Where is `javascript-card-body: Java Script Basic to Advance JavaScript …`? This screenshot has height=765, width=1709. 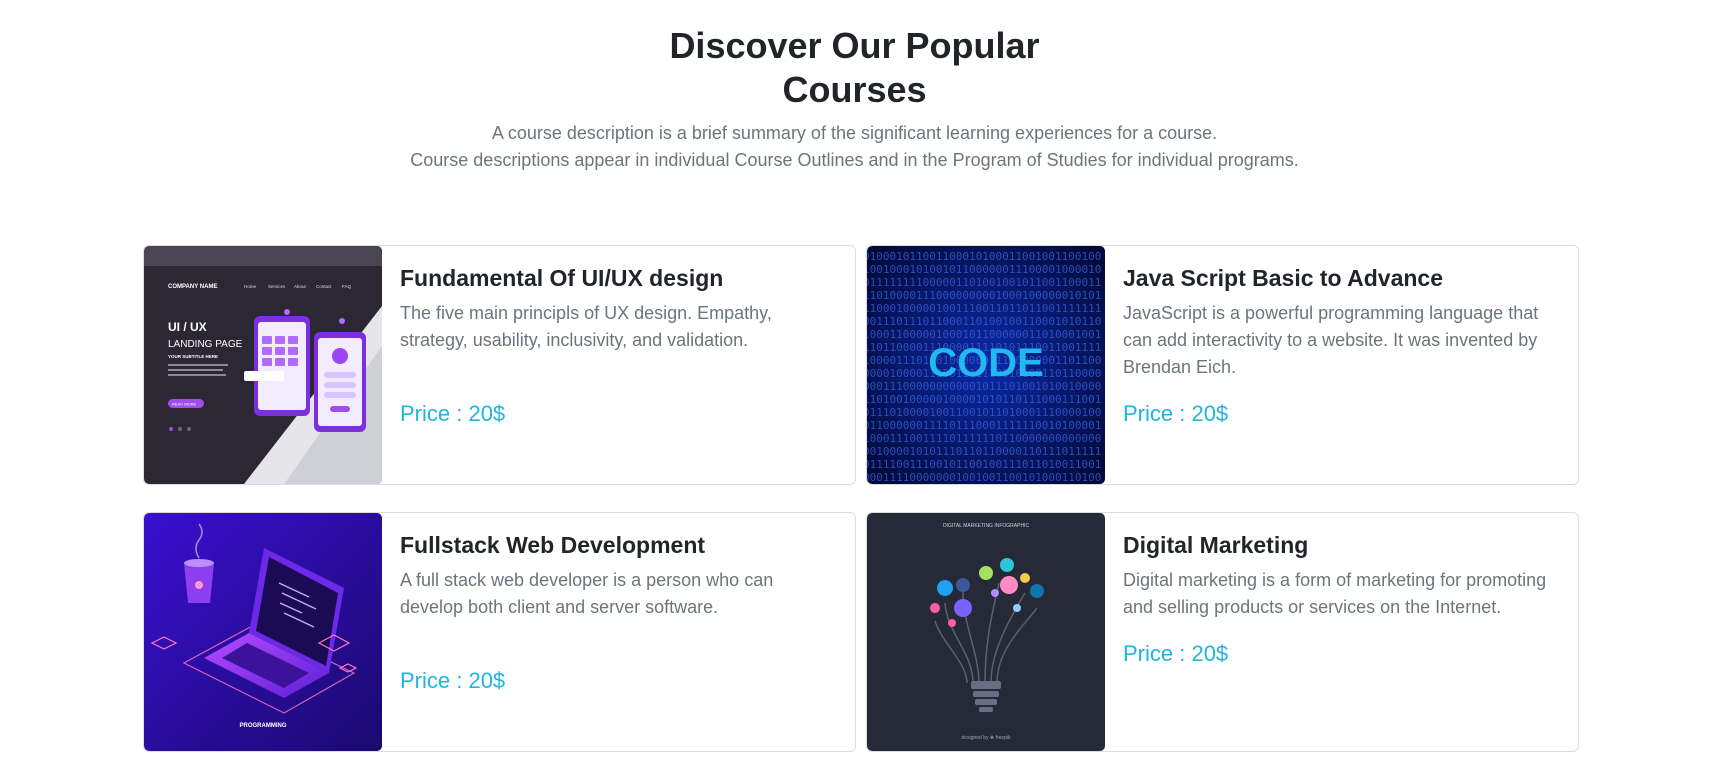
javascript-card-body: Java Script Basic to Advance JavaScript … is located at coordinates (1341, 321).